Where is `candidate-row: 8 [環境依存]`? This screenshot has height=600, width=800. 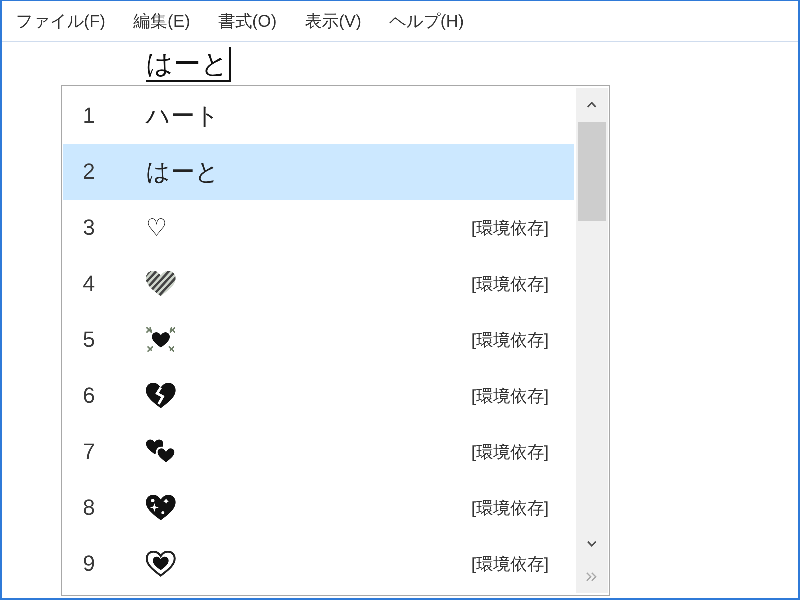
candidate-row: 8 [環境依存] is located at coordinates (318, 508).